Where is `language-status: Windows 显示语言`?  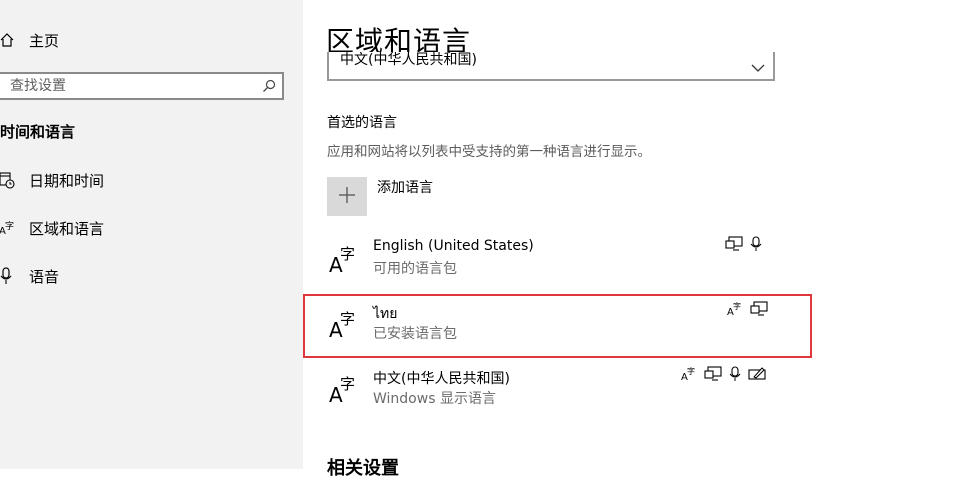 language-status: Windows 显示语言 is located at coordinates (434, 399).